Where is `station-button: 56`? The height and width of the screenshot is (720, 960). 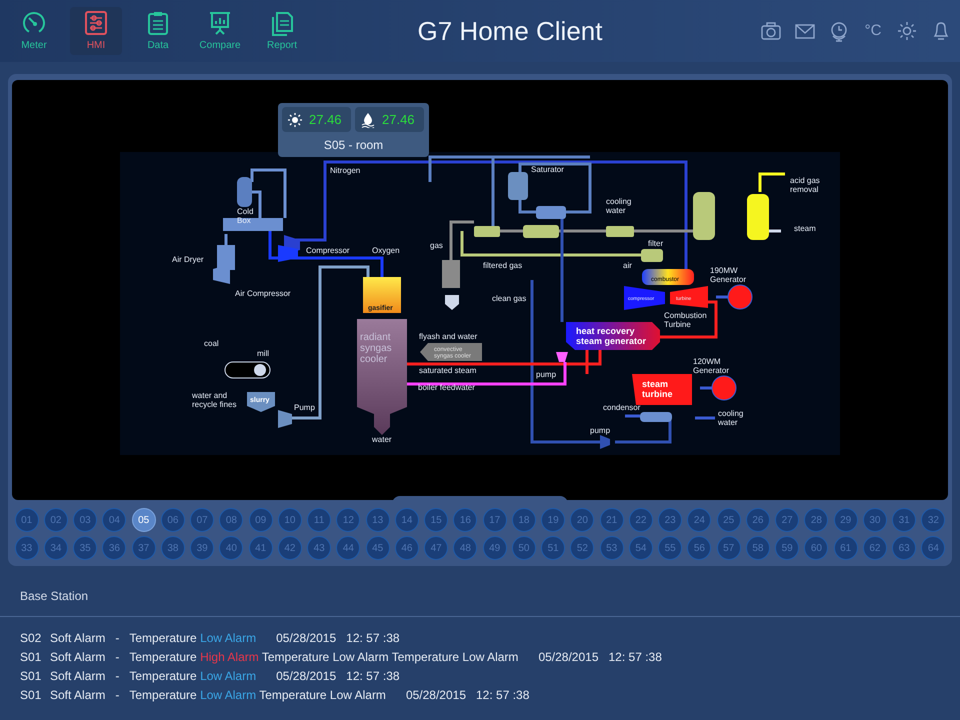 station-button: 56 is located at coordinates (699, 548).